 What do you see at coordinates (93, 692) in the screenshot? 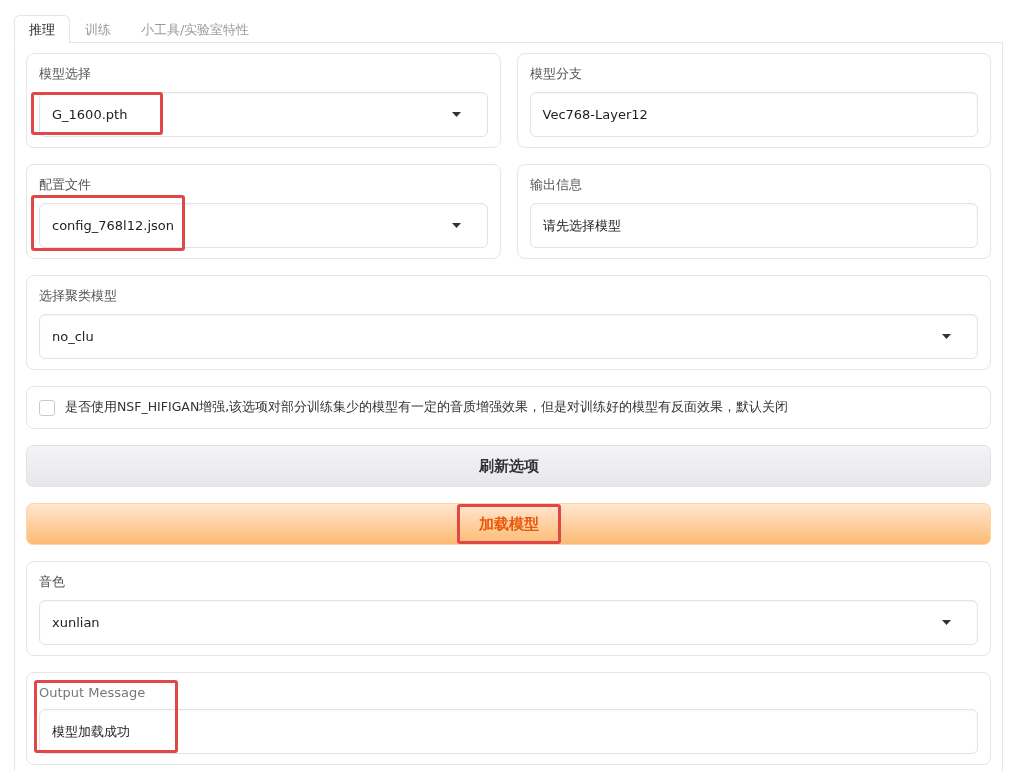
I see `field-label: Output Message` at bounding box center [93, 692].